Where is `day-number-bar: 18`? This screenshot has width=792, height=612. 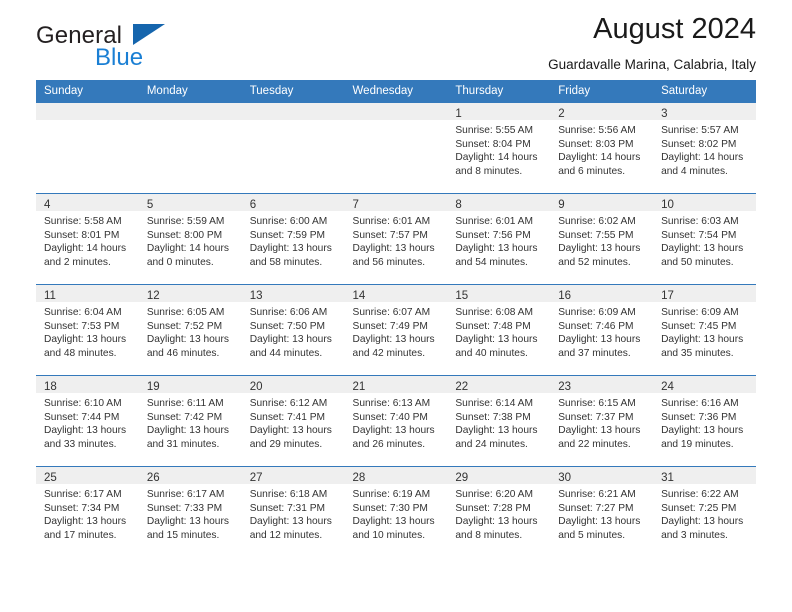
day-number-bar: 18 is located at coordinates (87, 384).